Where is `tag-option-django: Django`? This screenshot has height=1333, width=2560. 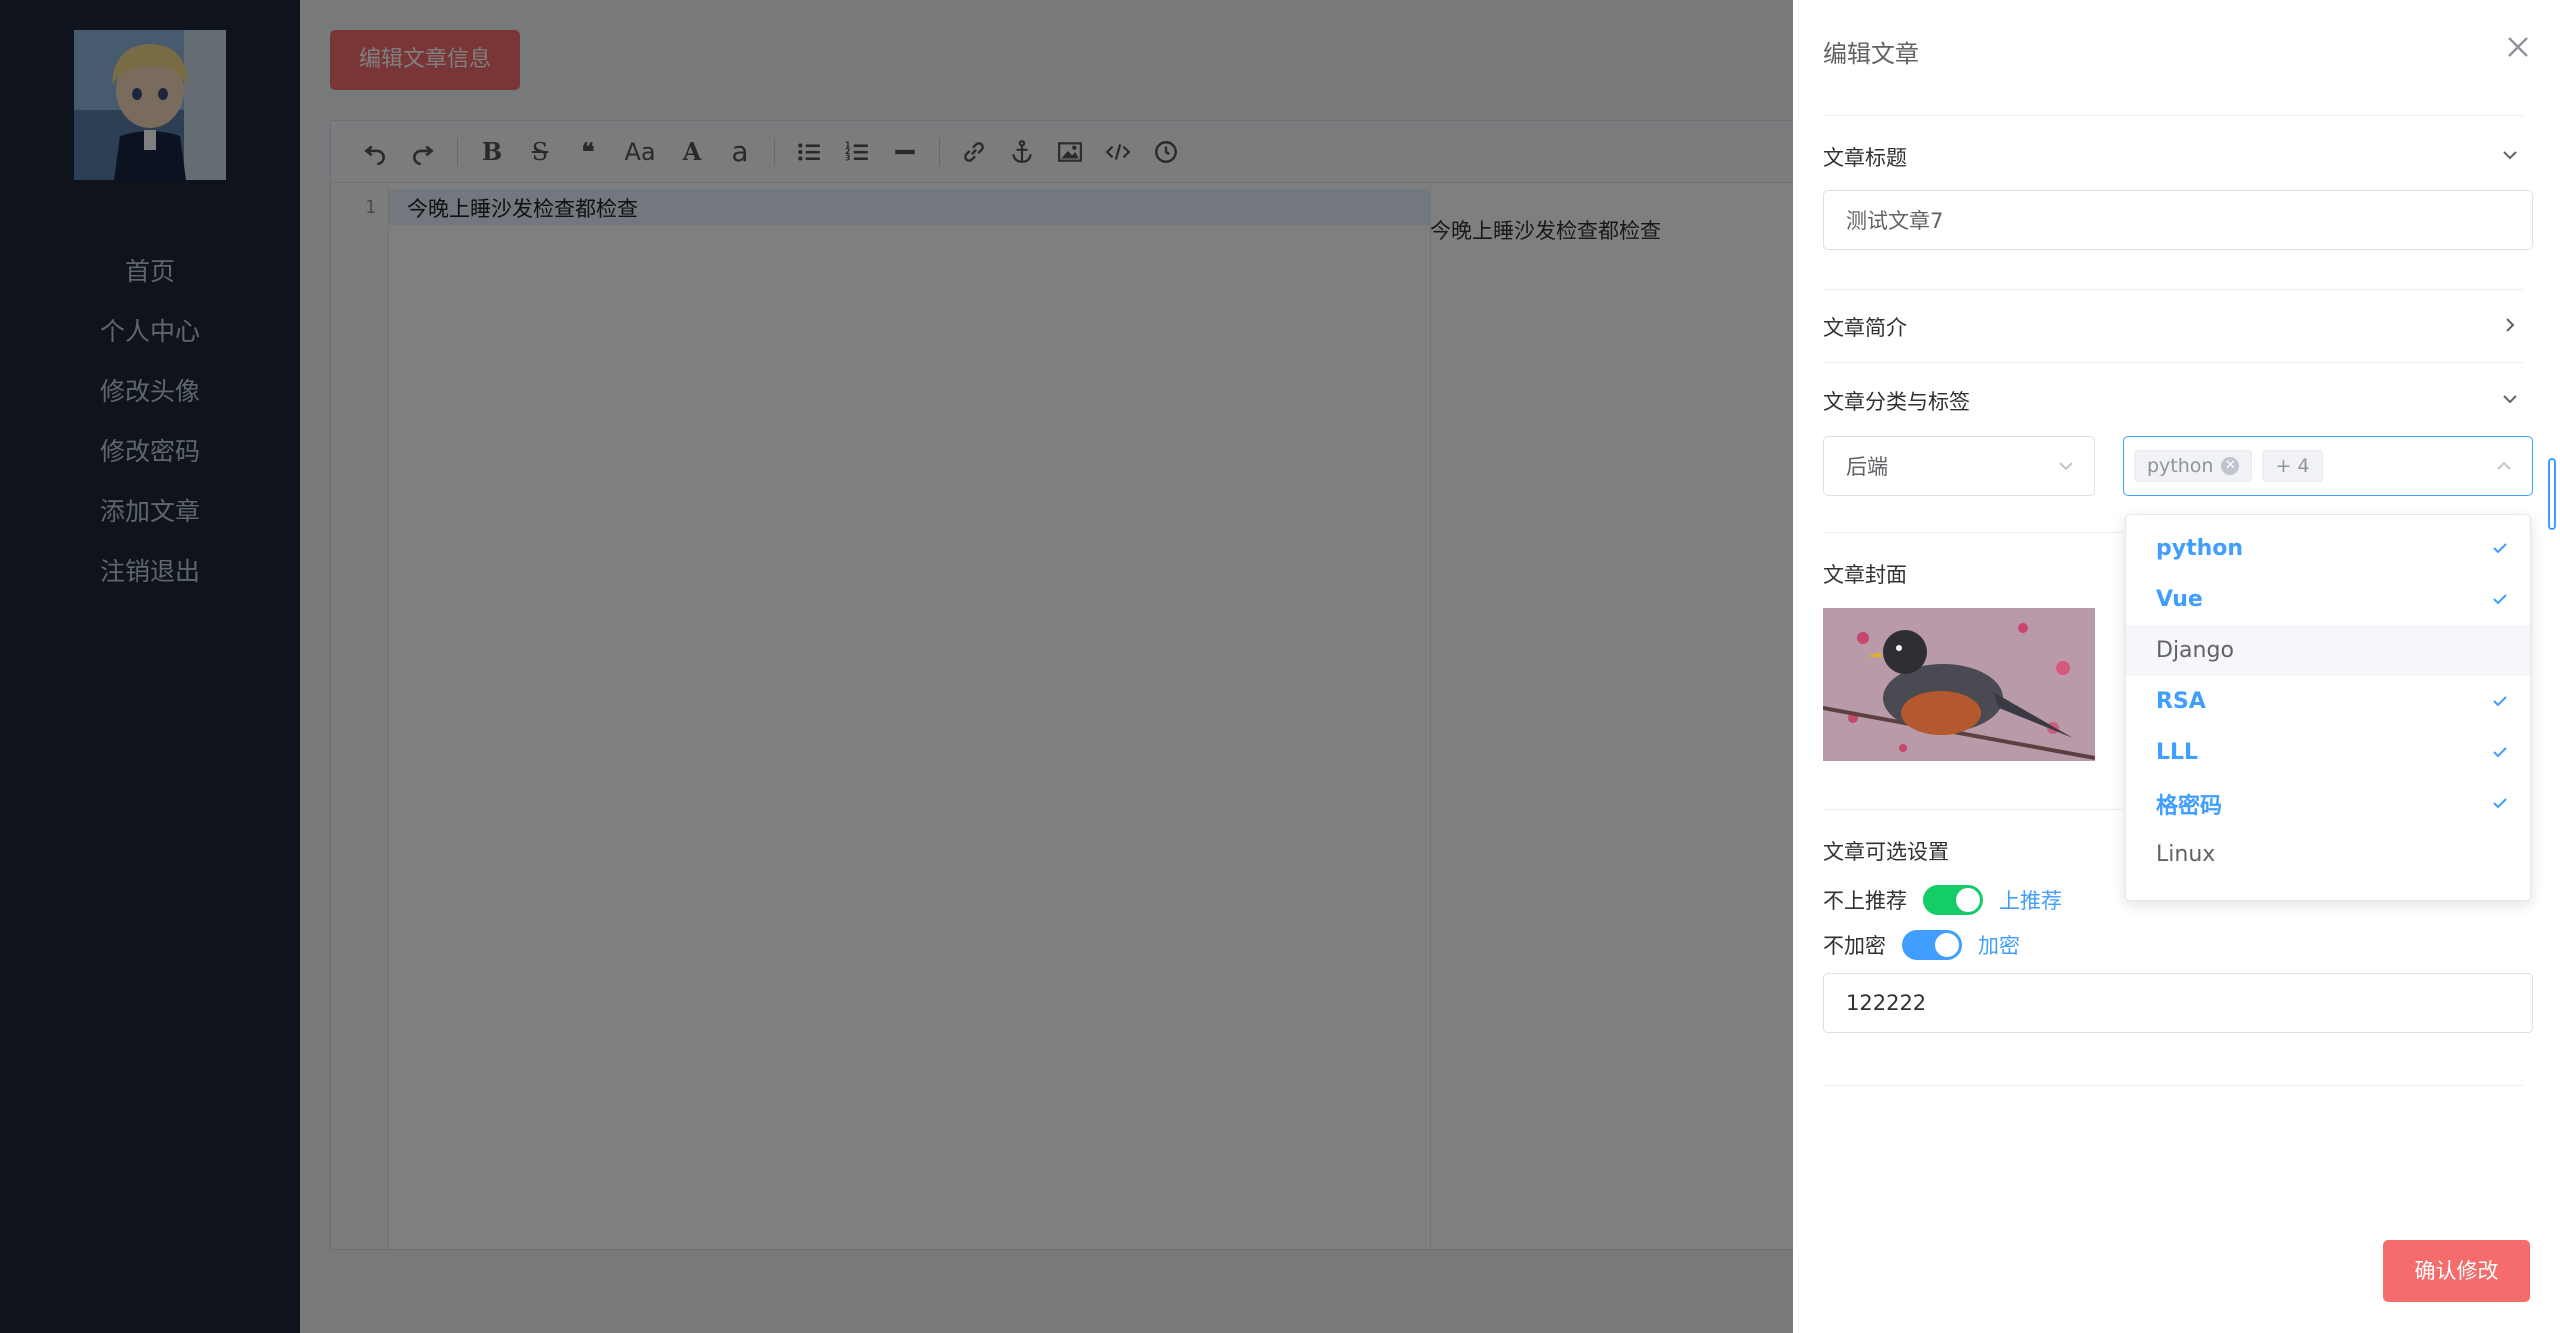 tag-option-django: Django is located at coordinates (2328, 650).